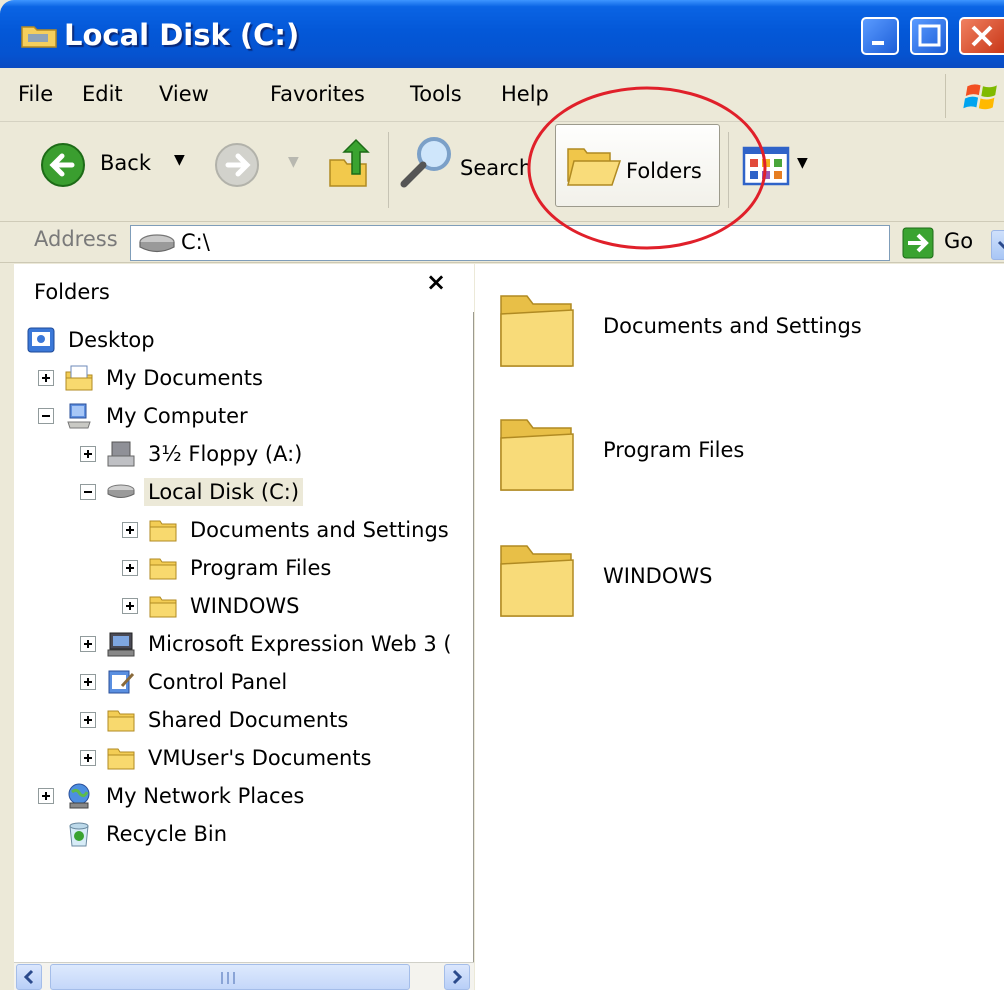 The width and height of the screenshot is (1004, 990). Describe the element at coordinates (567, 243) in the screenshot. I see `address-input: C:\` at that location.